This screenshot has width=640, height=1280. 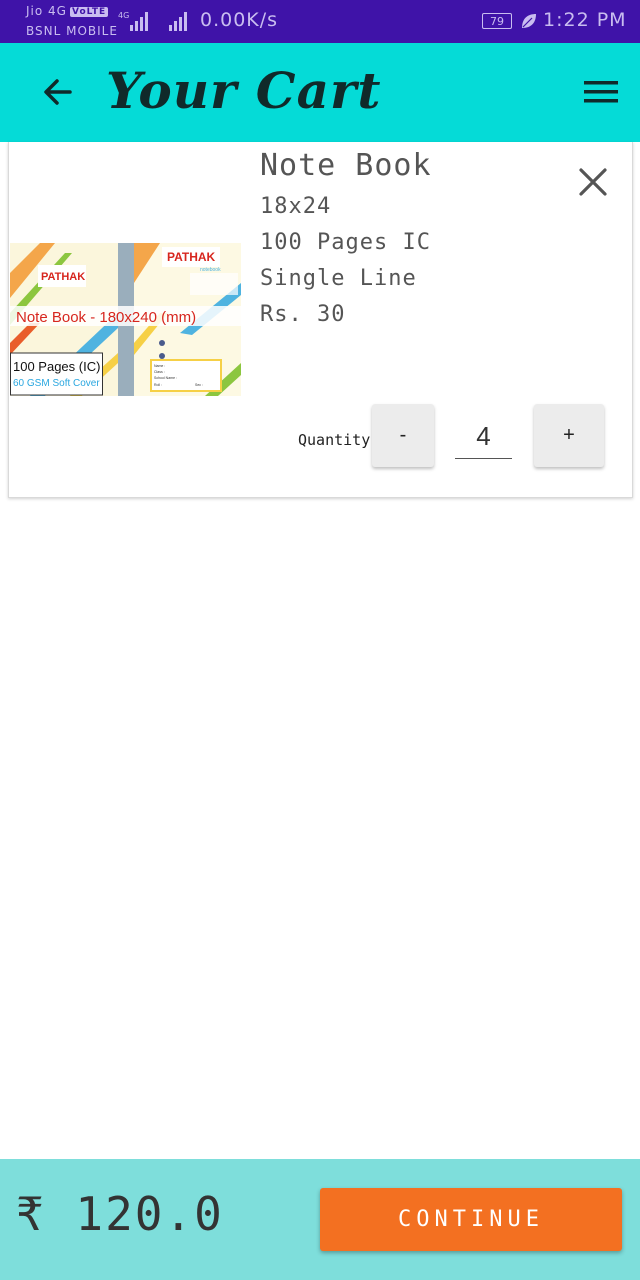 What do you see at coordinates (56, 383) in the screenshot?
I see `image-cover-text: 60 GSM Soft Cover` at bounding box center [56, 383].